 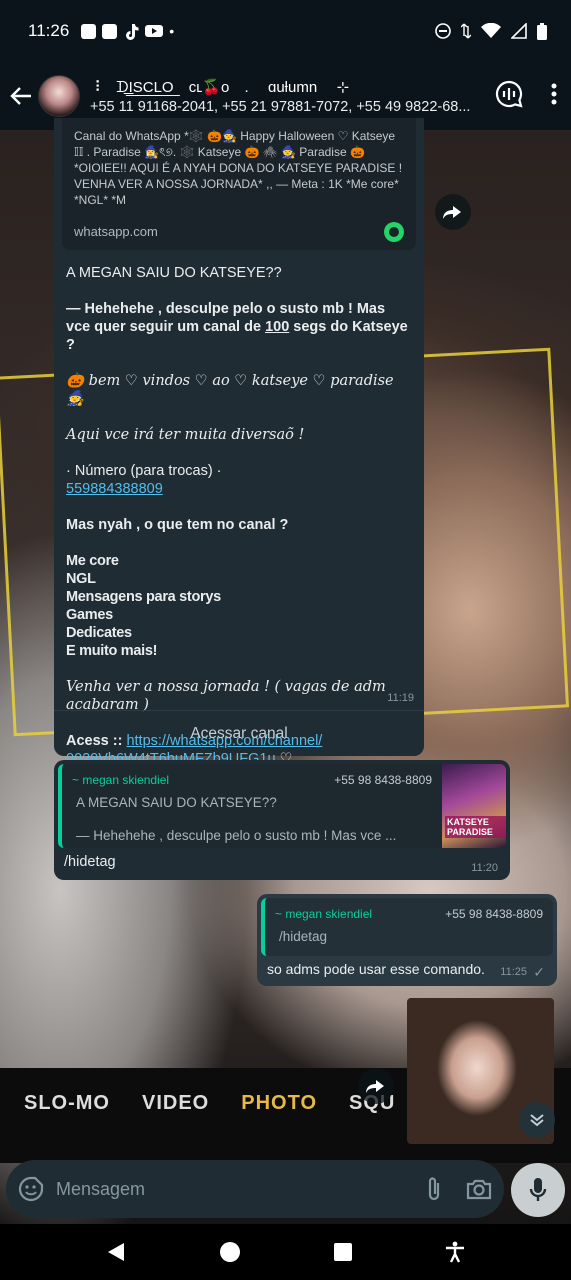 I want to click on quote-text: A MEGAN SAIU DO KATSEYE??, so click(x=176, y=802).